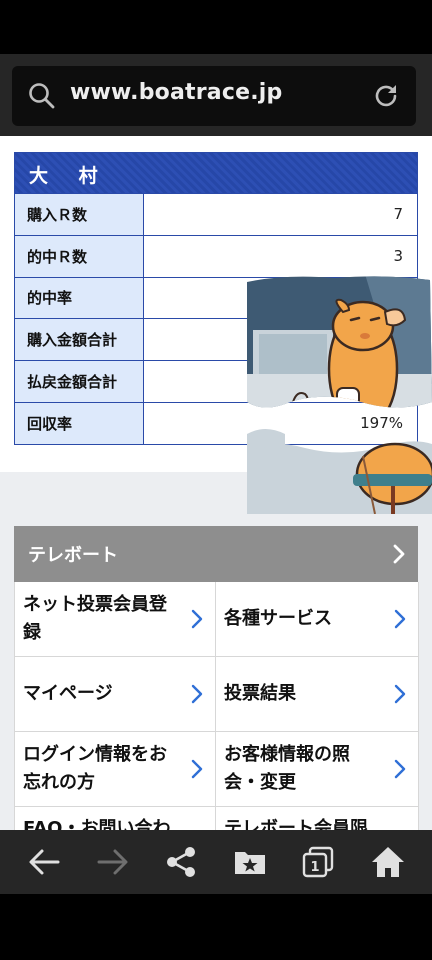 The height and width of the screenshot is (960, 432). What do you see at coordinates (181, 862) in the screenshot?
I see `share-icon` at bounding box center [181, 862].